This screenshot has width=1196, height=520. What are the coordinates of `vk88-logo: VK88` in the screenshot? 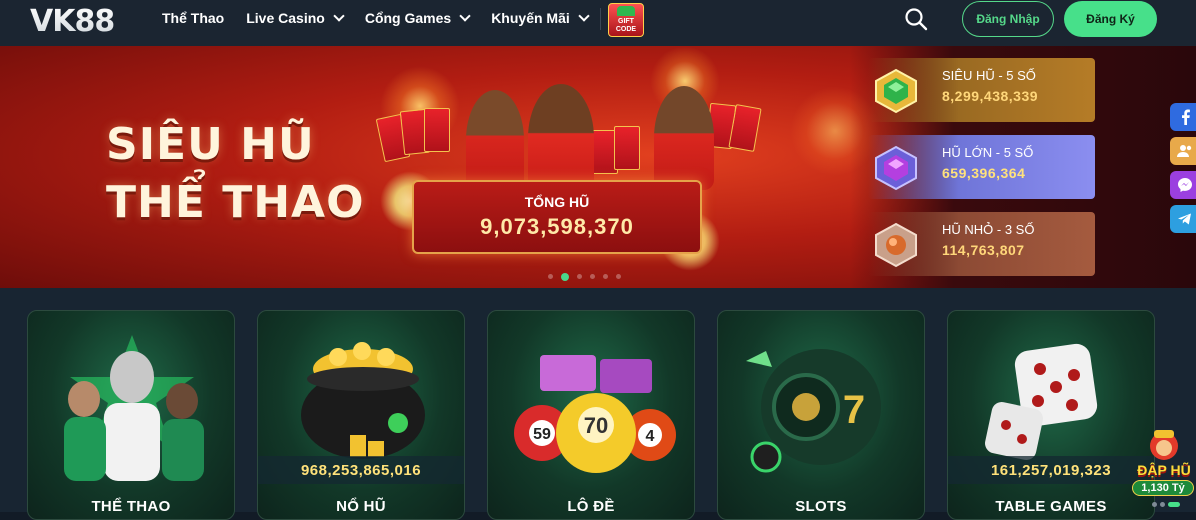 It's located at (83, 20).